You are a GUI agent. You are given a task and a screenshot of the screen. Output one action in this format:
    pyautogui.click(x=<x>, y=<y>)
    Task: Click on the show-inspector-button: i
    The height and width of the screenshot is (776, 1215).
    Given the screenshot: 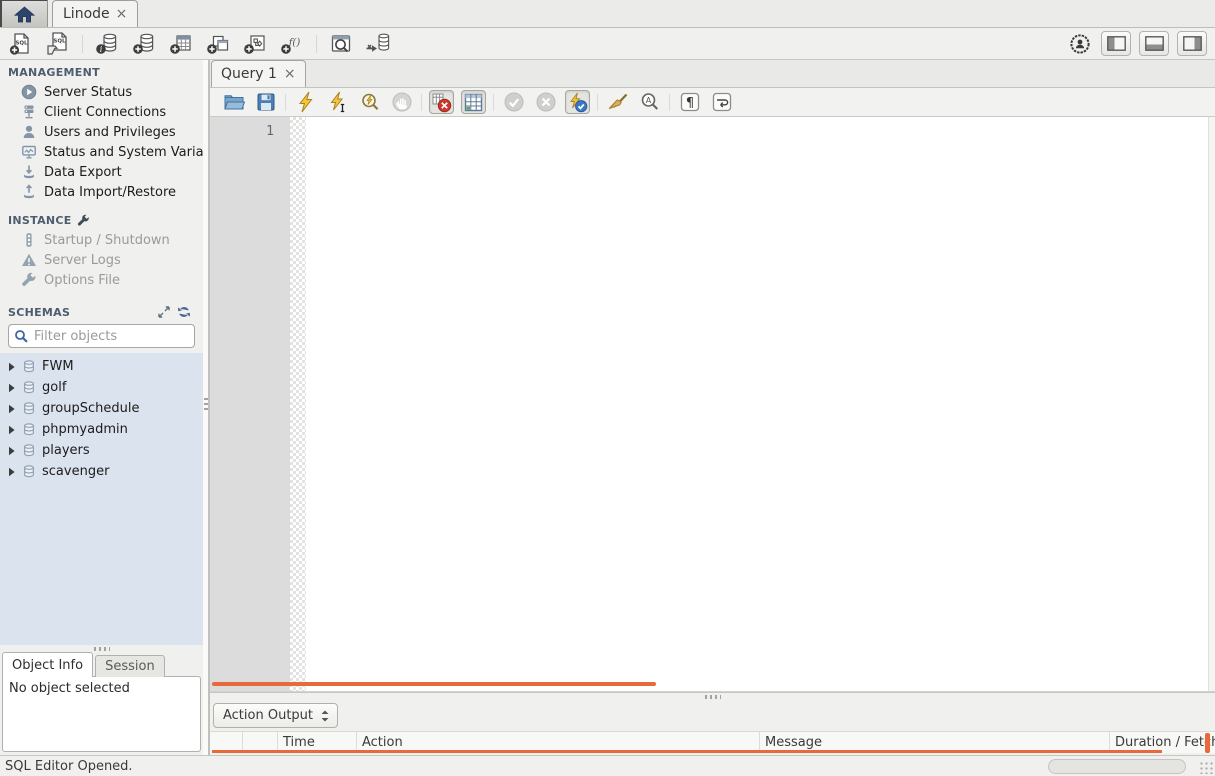 What is the action you would take?
    pyautogui.click(x=107, y=44)
    